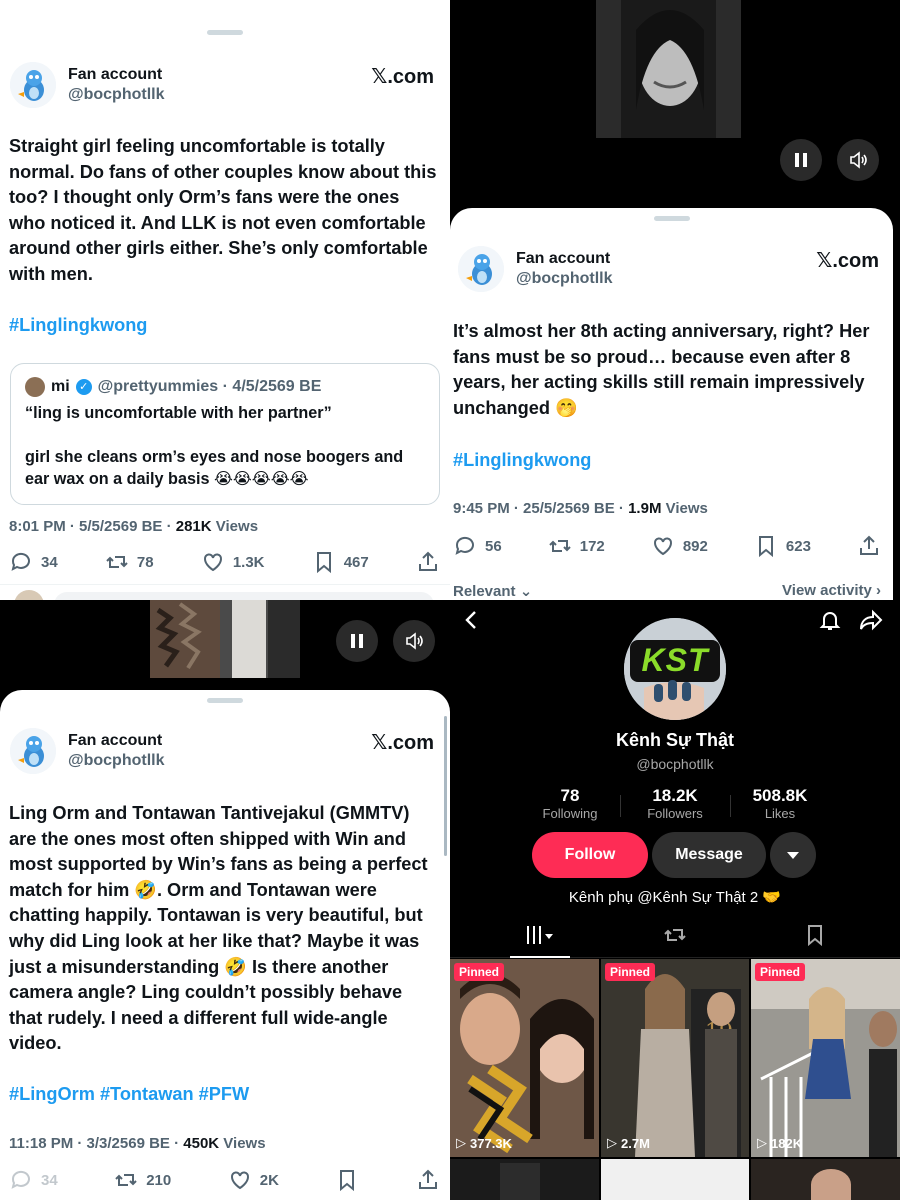 The width and height of the screenshot is (900, 1200). What do you see at coordinates (96, 1143) in the screenshot?
I see `timestamp: 11:18 PM · 3/3/2569 BE ·` at bounding box center [96, 1143].